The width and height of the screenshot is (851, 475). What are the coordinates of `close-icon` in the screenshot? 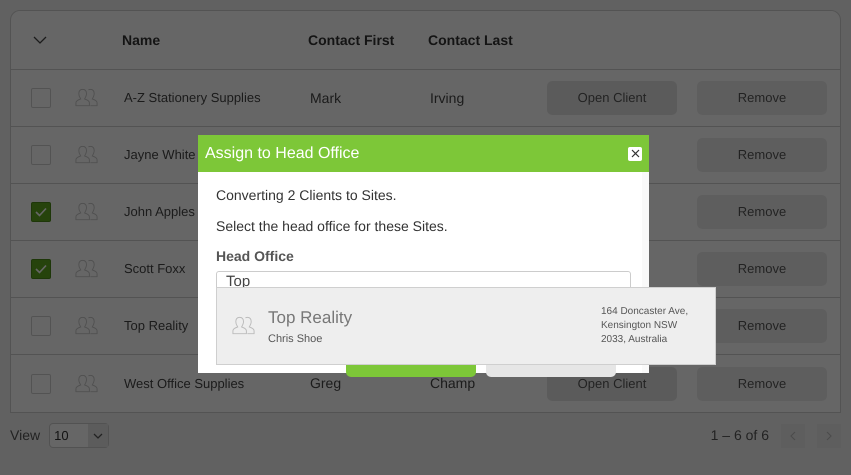 It's located at (635, 153).